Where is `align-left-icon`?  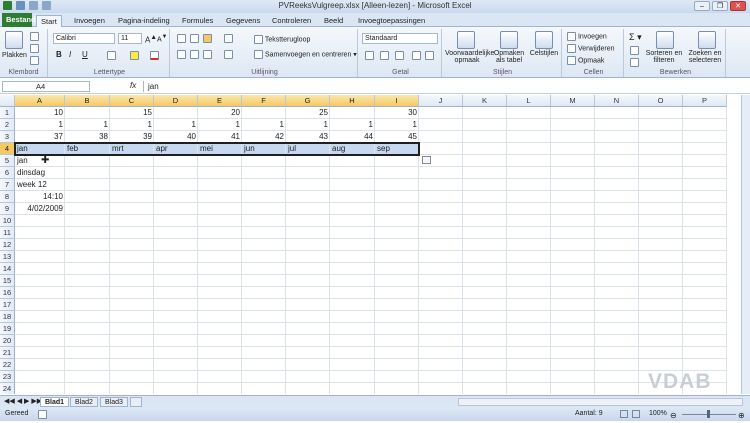
align-left-icon is located at coordinates (181, 54).